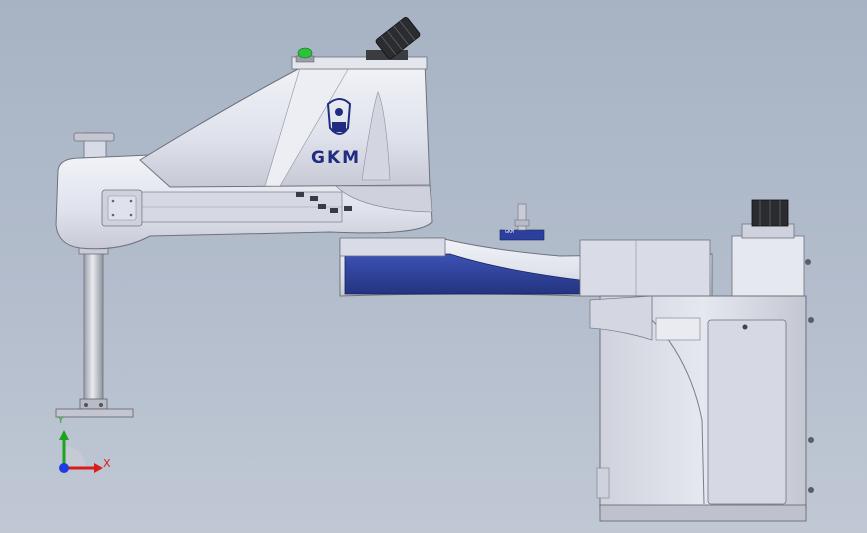 Image resolution: width=867 pixels, height=533 pixels. I want to click on z-axis-shaft, so click(94, 328).